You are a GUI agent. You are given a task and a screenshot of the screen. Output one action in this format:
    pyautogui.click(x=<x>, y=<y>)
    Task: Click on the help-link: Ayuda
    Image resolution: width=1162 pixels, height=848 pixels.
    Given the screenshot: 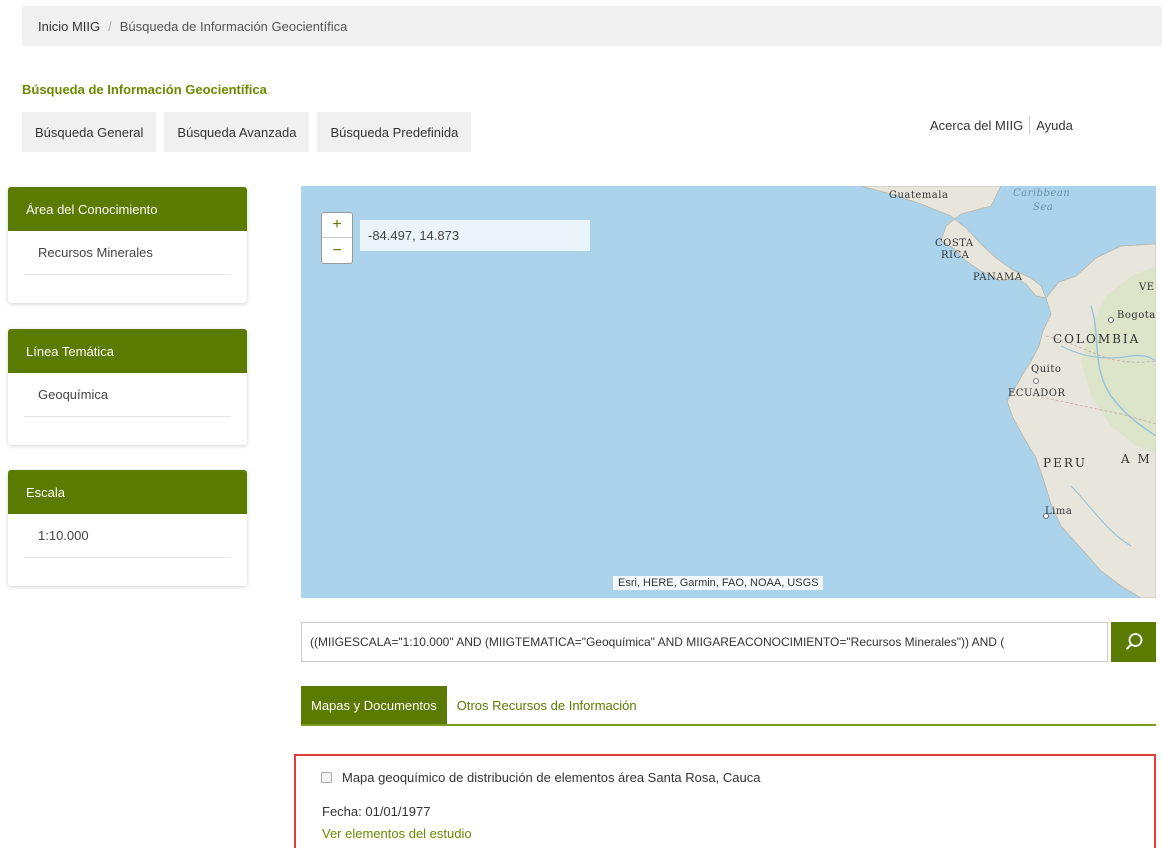 What is the action you would take?
    pyautogui.click(x=1054, y=125)
    